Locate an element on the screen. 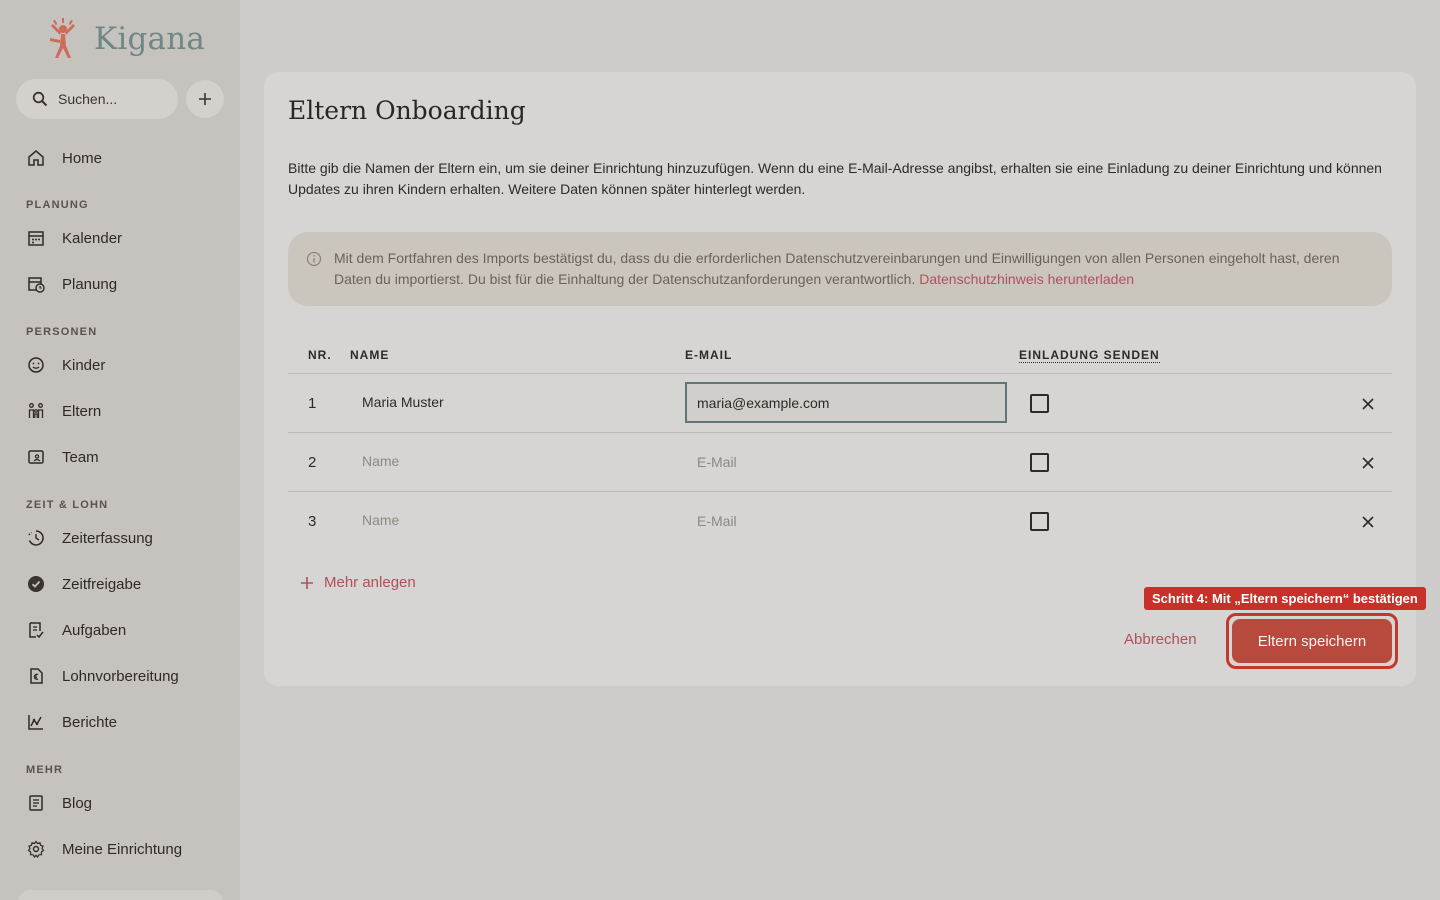 Image resolution: width=1440 pixels, height=900 pixels. sidebar-item-label: Kalender is located at coordinates (92, 238).